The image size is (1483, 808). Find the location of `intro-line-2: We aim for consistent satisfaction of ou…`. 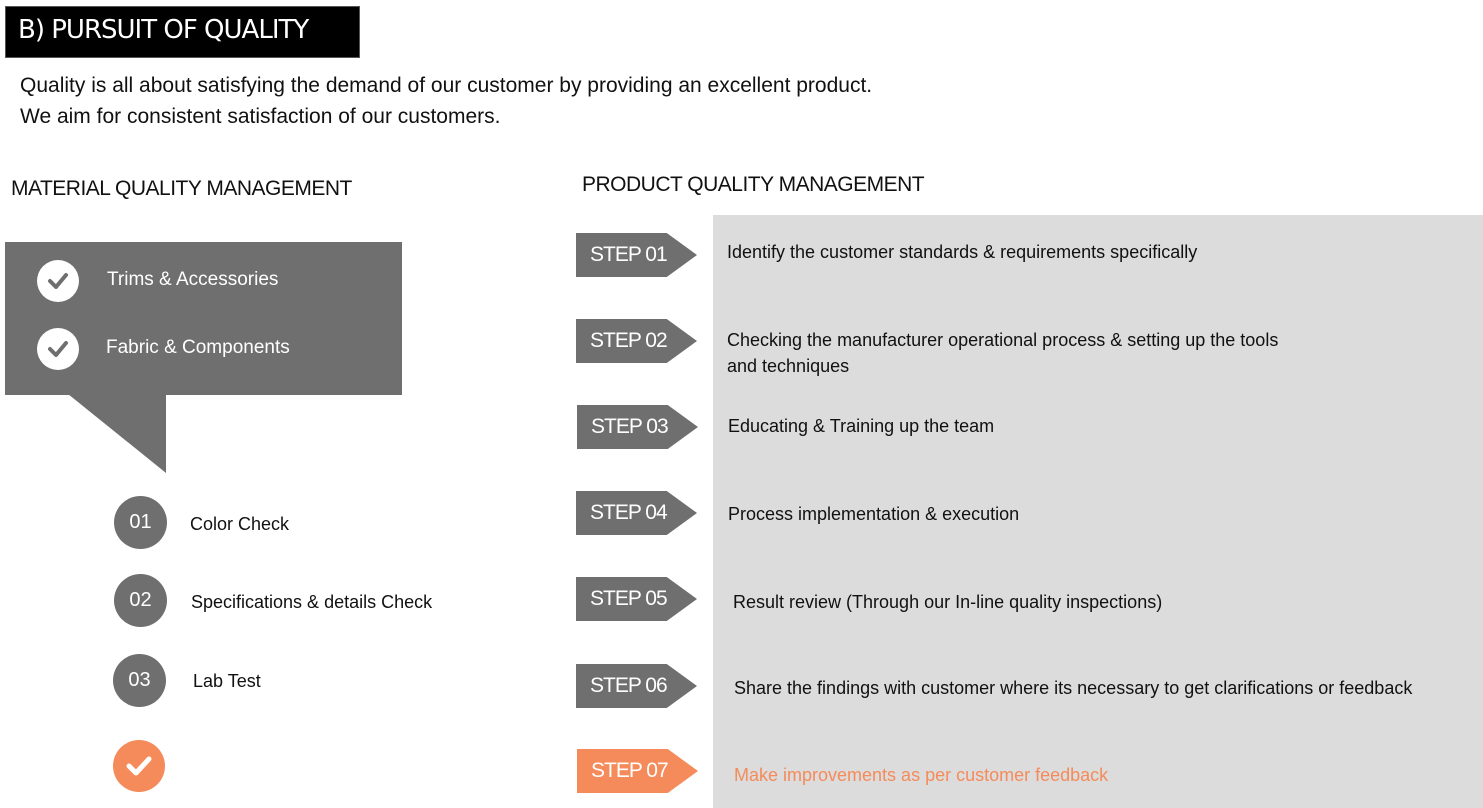

intro-line-2: We aim for consistent satisfaction of ou… is located at coordinates (260, 116).